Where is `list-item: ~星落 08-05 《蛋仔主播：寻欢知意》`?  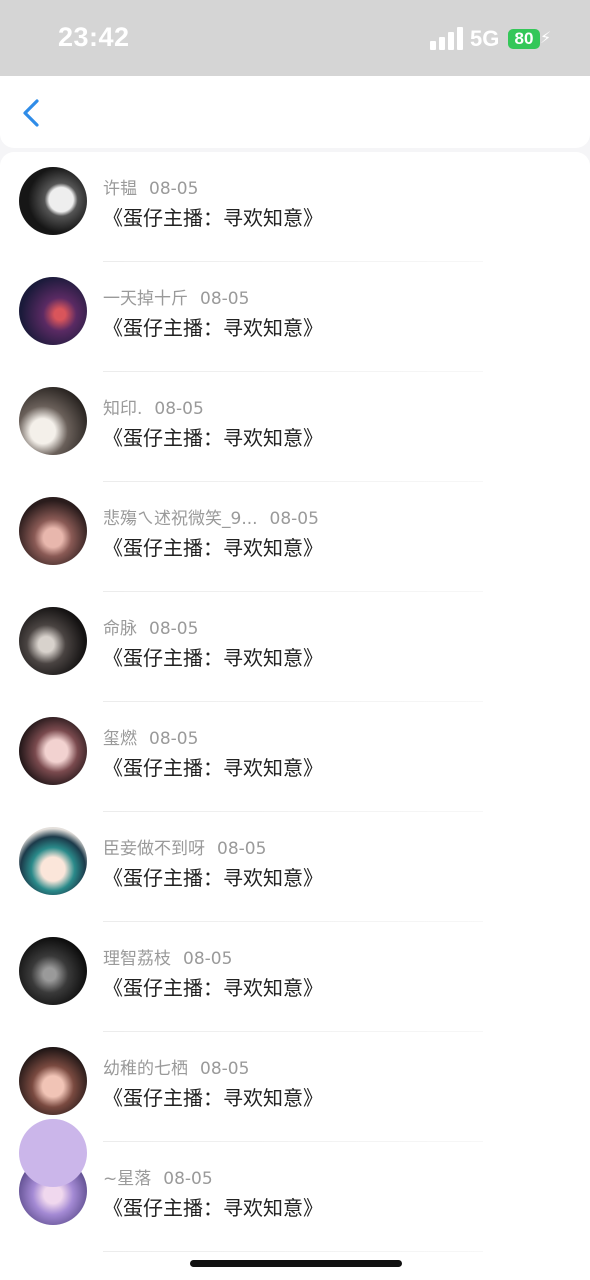
list-item: ~星落 08-05 《蛋仔主播：寻欢知意》 is located at coordinates (295, 1197).